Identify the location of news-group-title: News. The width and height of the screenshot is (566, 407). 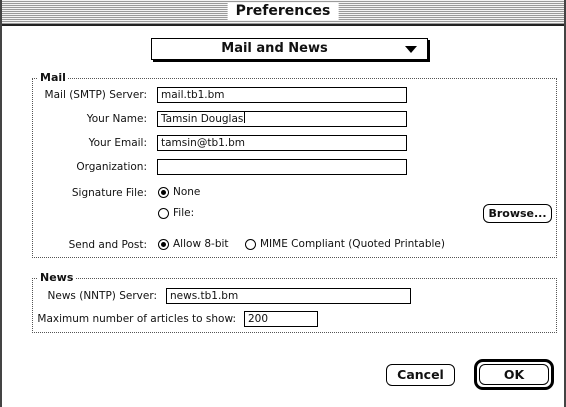
(57, 277).